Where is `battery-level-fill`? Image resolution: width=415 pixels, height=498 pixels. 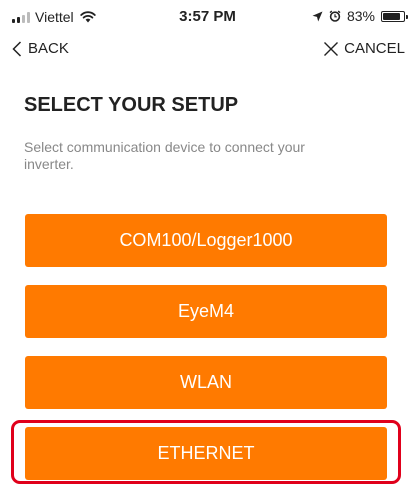
battery-level-fill is located at coordinates (391, 16).